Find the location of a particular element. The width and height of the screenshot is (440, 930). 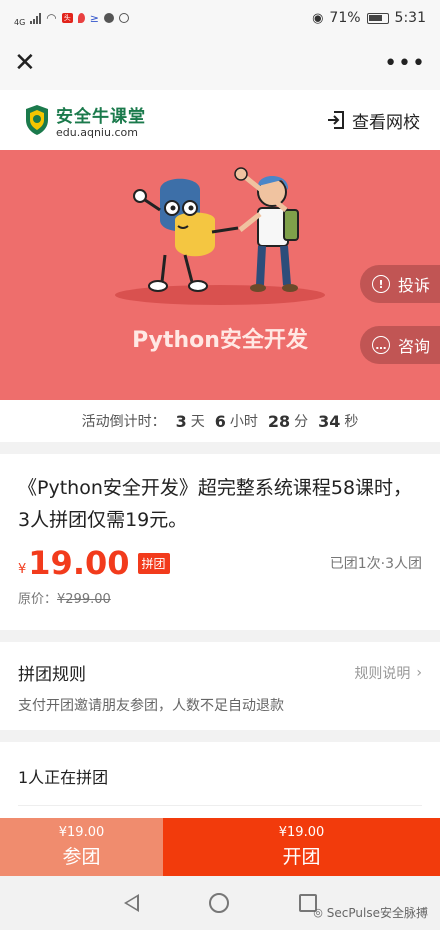

product-title: 《Python安全开发》超完整系统课程58课时， 3人拼团仅需19元。 is located at coordinates (215, 504).